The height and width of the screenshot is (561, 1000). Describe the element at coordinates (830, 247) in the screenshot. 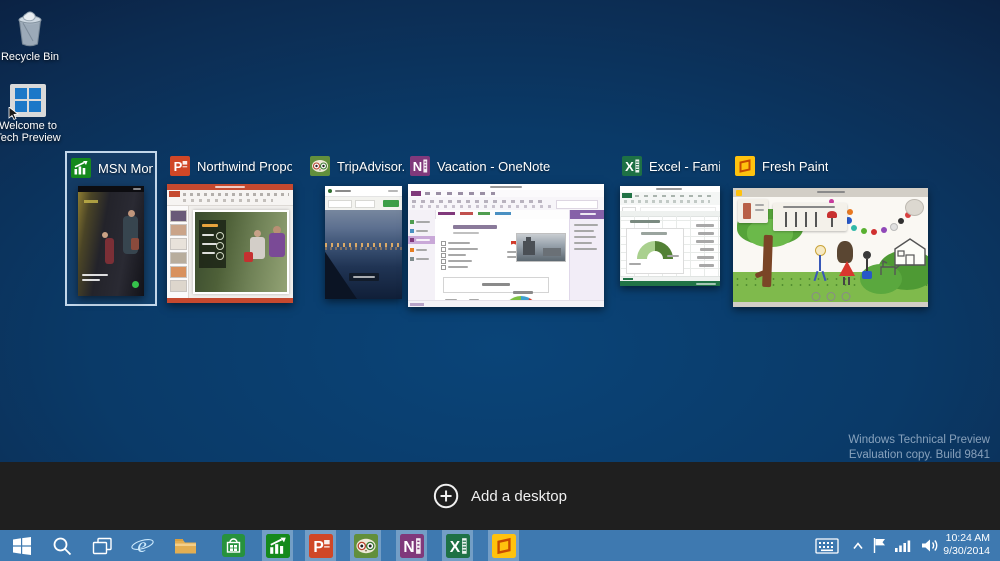

I see `window-thumbnail-fresh-paint` at that location.